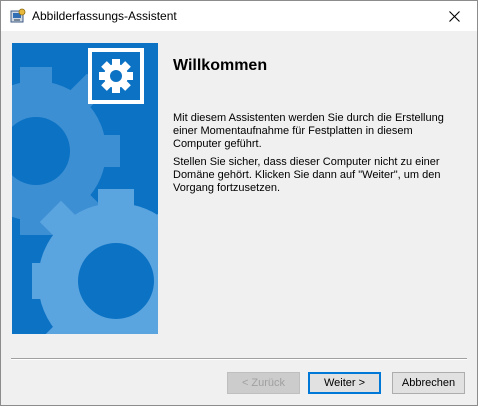  I want to click on back-button: < Zurück, so click(263, 383).